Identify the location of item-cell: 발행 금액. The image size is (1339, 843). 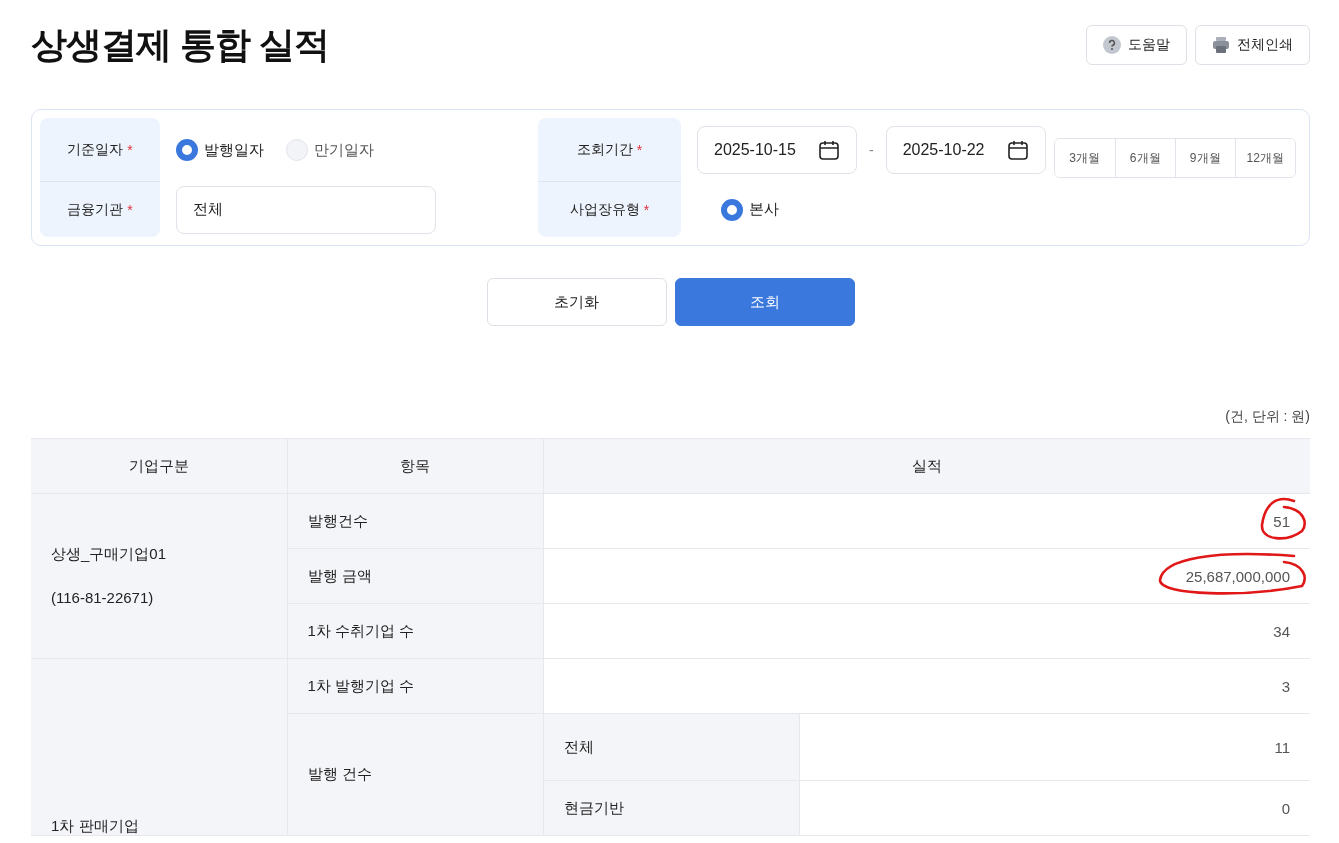
(415, 576).